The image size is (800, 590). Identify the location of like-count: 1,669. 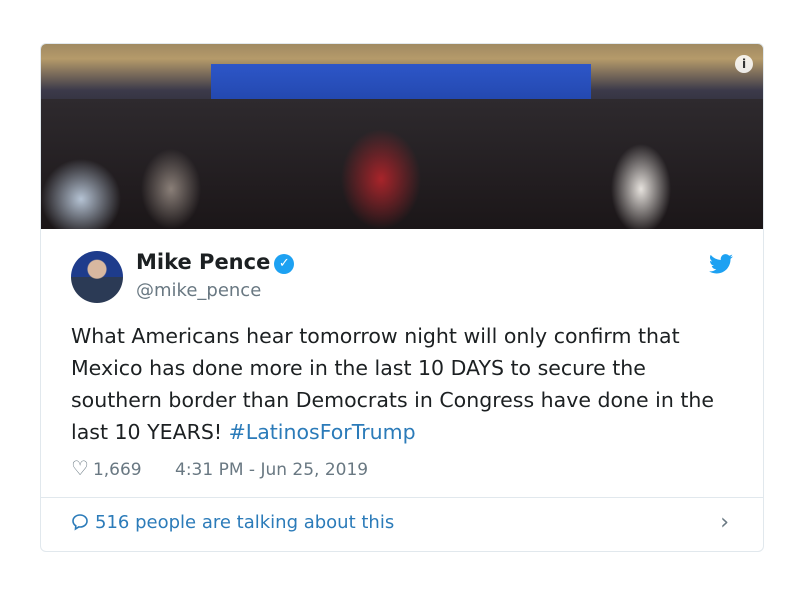
(117, 470).